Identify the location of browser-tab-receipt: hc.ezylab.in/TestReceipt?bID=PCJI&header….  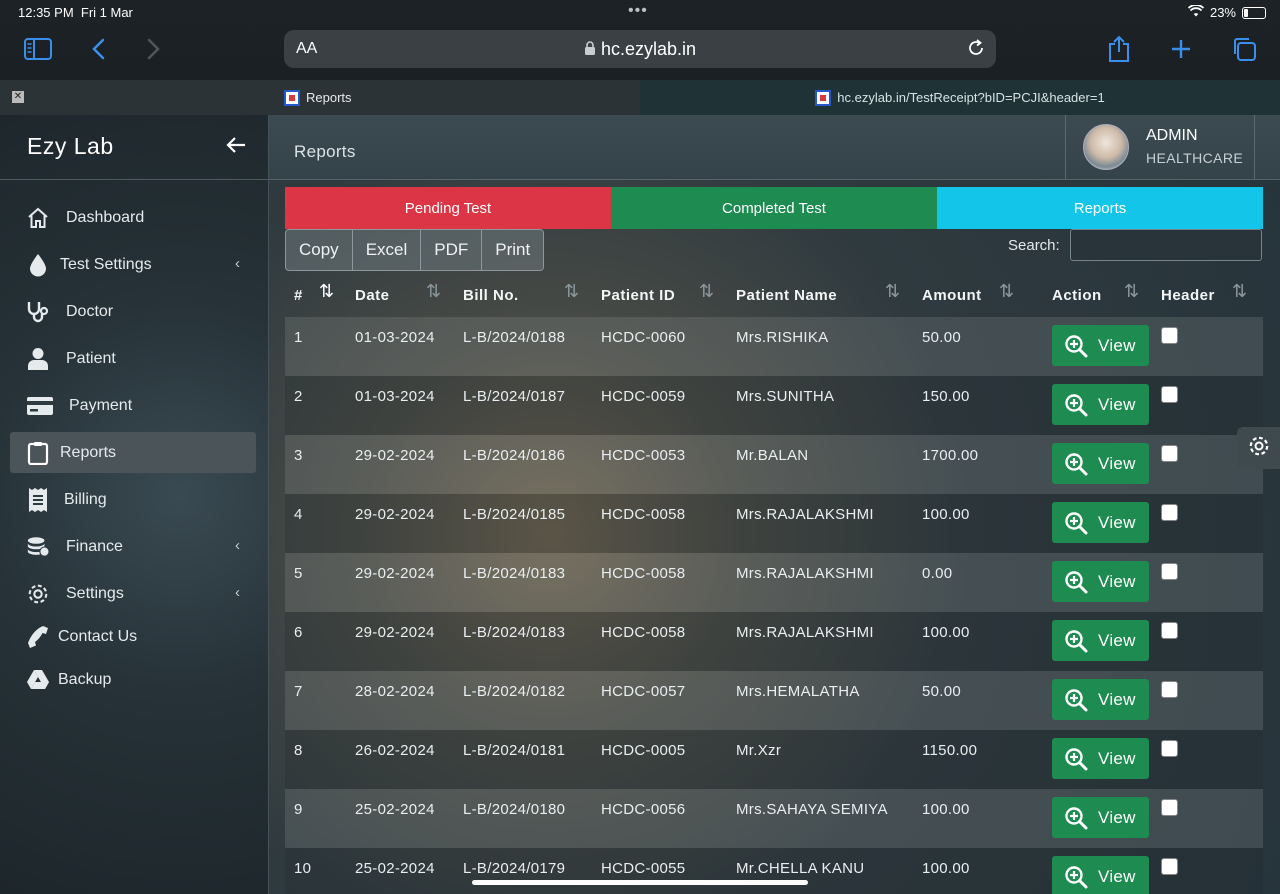
(960, 97).